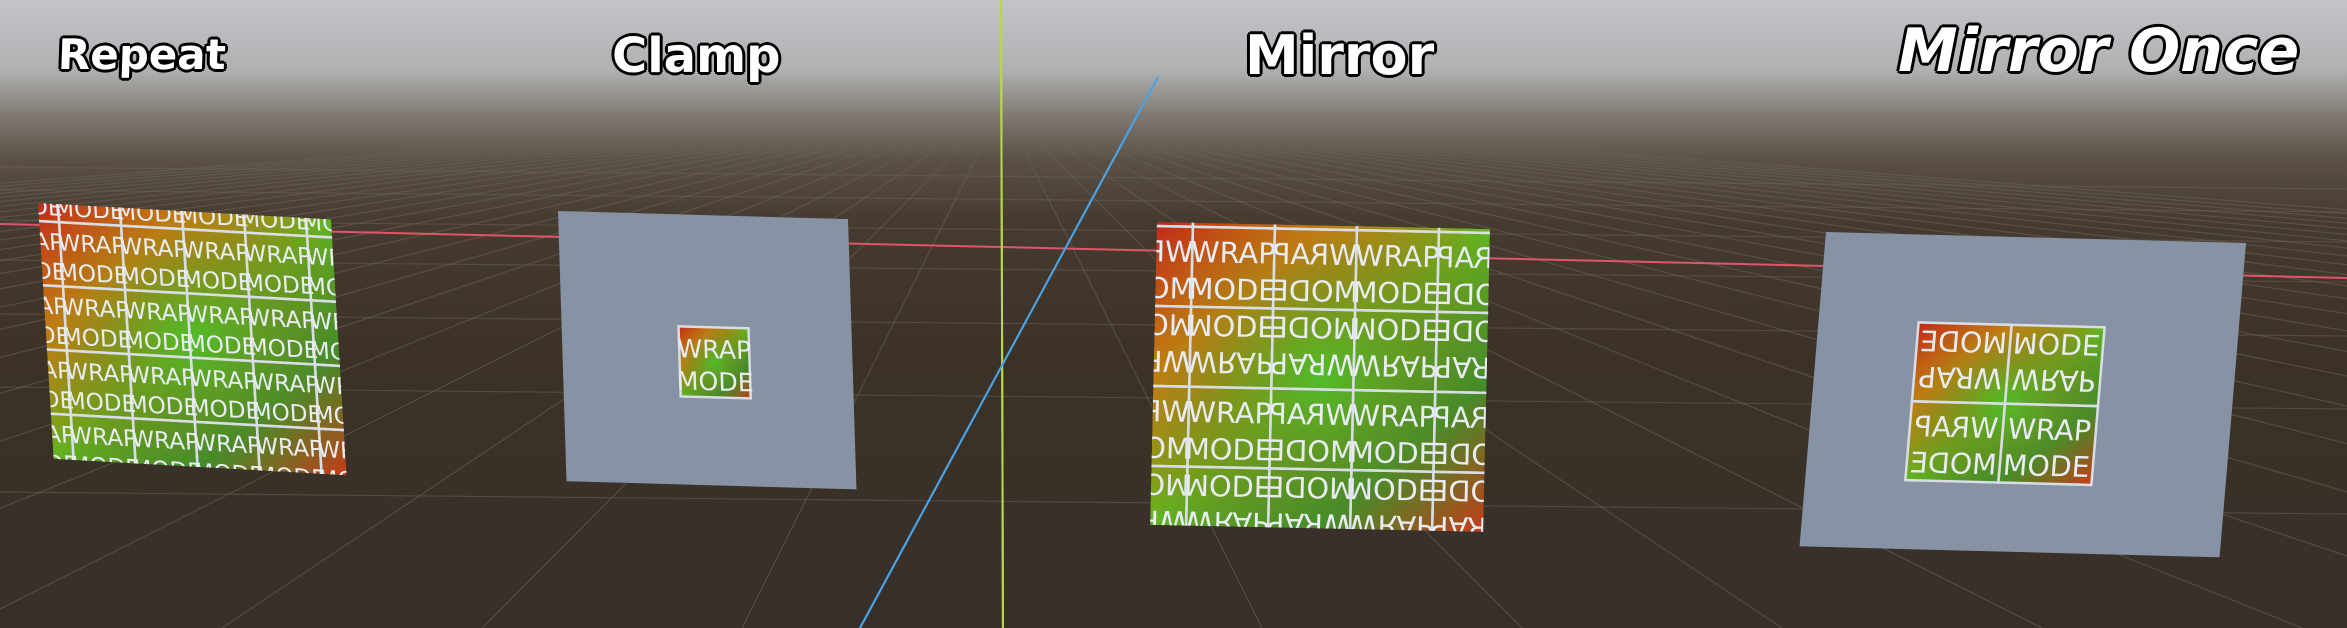  Describe the element at coordinates (714, 362) in the screenshot. I see `clamp-texture-bg` at that location.